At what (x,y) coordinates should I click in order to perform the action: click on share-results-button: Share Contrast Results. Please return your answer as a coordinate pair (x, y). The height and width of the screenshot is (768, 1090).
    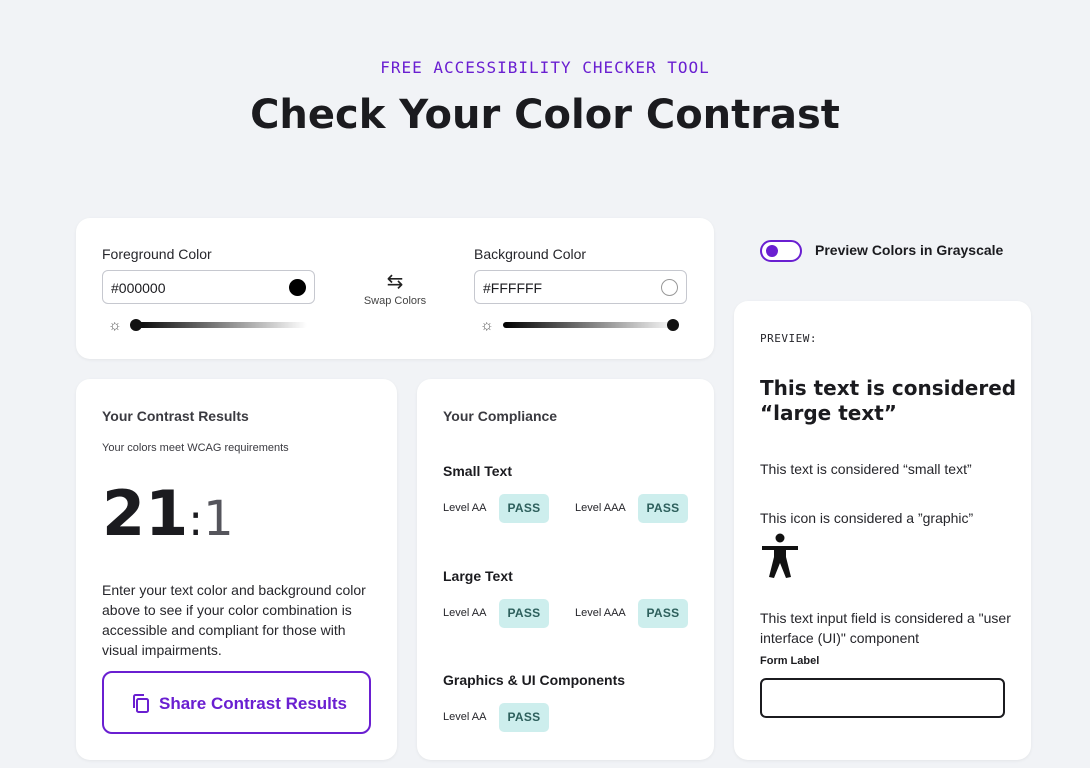
    Looking at the image, I should click on (236, 702).